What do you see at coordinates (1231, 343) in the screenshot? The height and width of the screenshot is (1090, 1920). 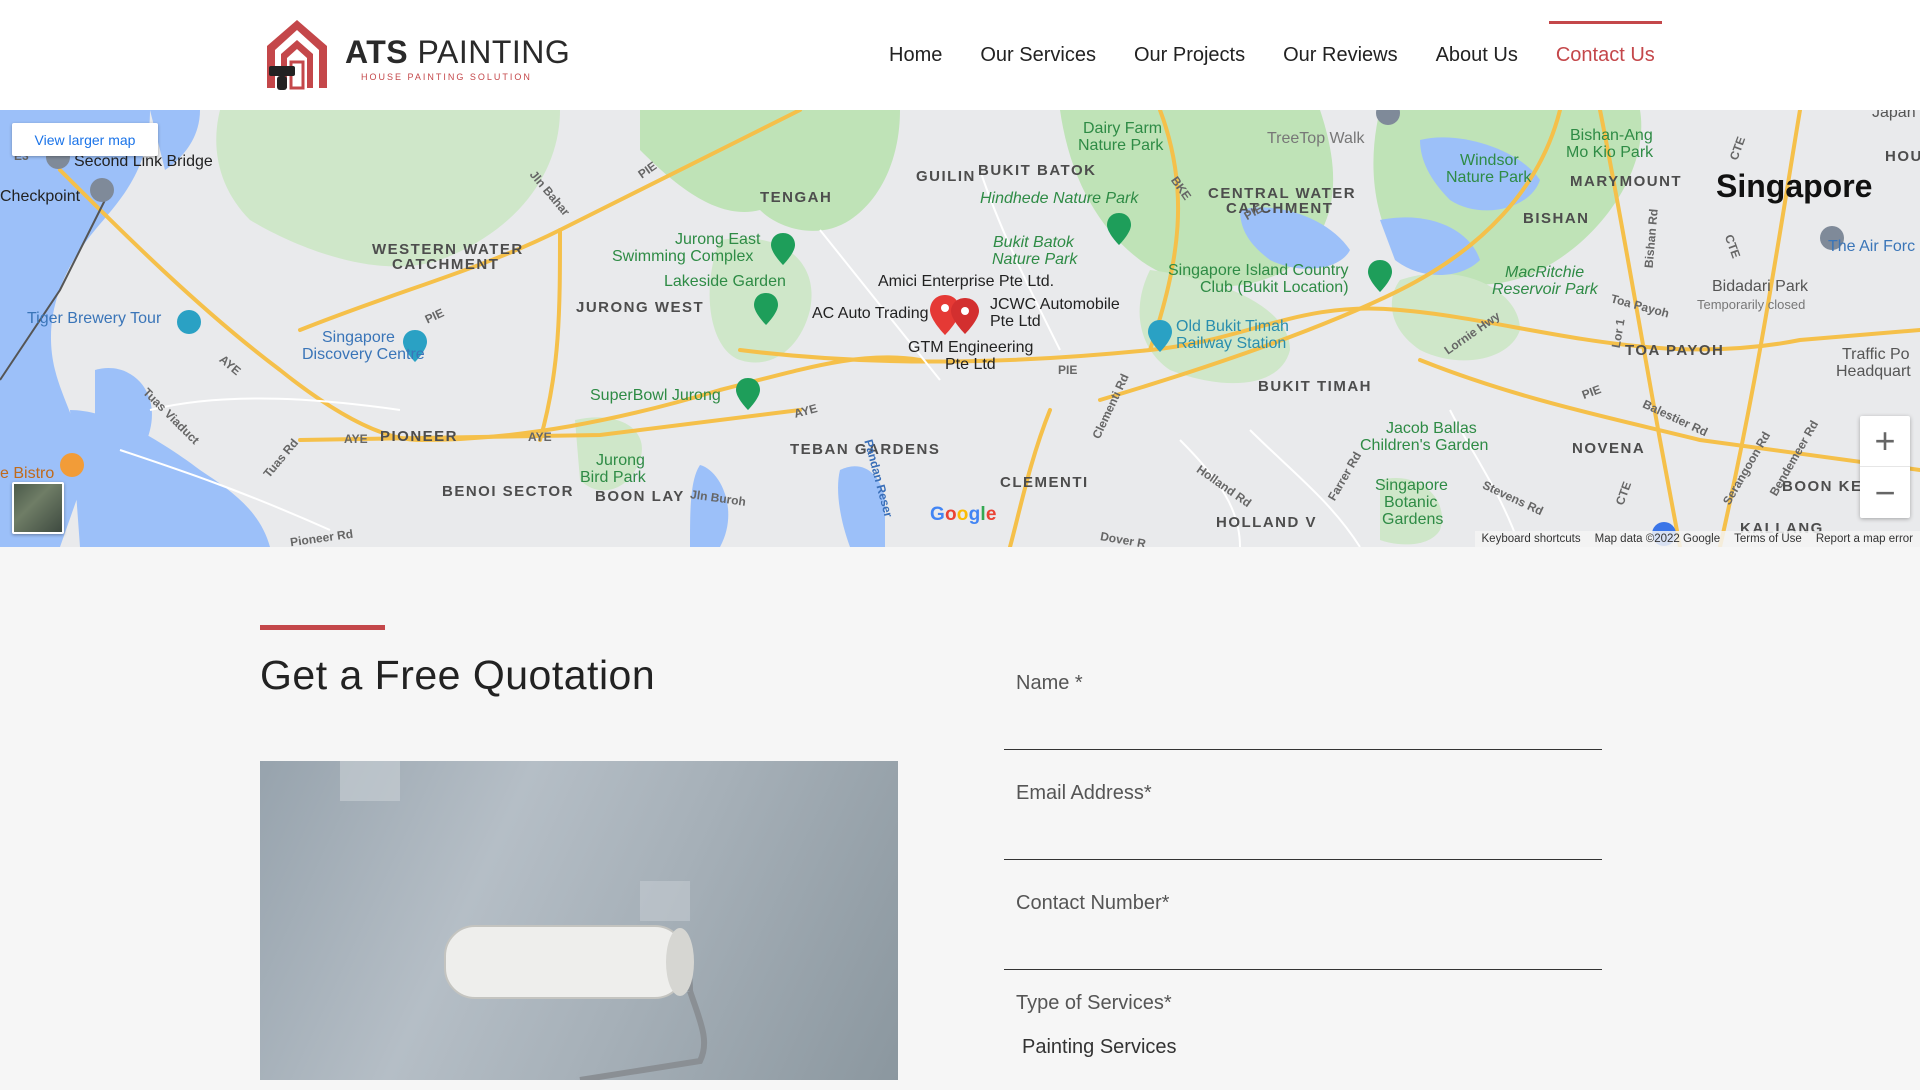 I see `map-label-old-bt-2: Railway Station` at bounding box center [1231, 343].